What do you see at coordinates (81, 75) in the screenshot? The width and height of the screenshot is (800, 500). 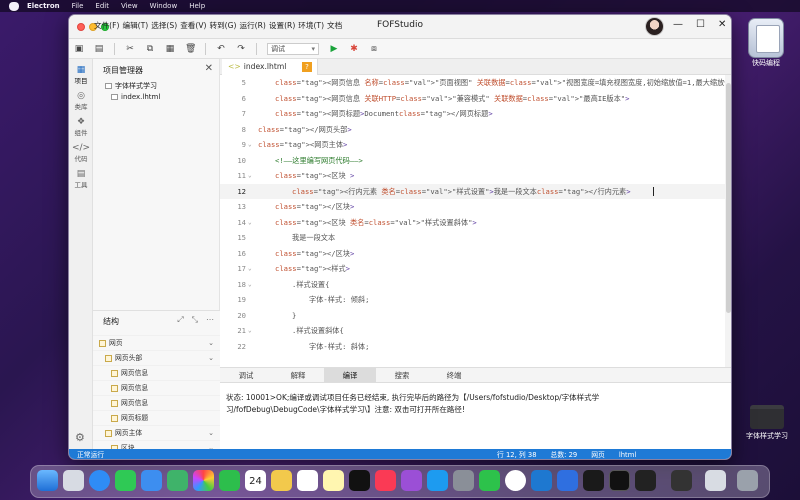 I see `activity-project: ▦ 项目` at bounding box center [81, 75].